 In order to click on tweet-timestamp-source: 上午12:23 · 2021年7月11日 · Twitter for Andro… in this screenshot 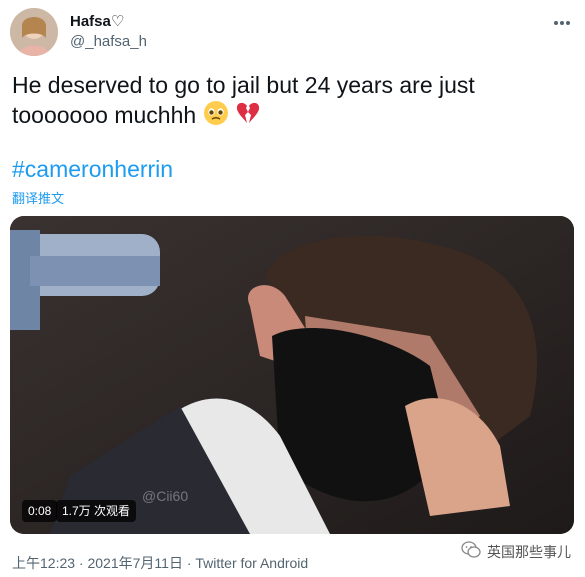, I will do `click(160, 563)`.